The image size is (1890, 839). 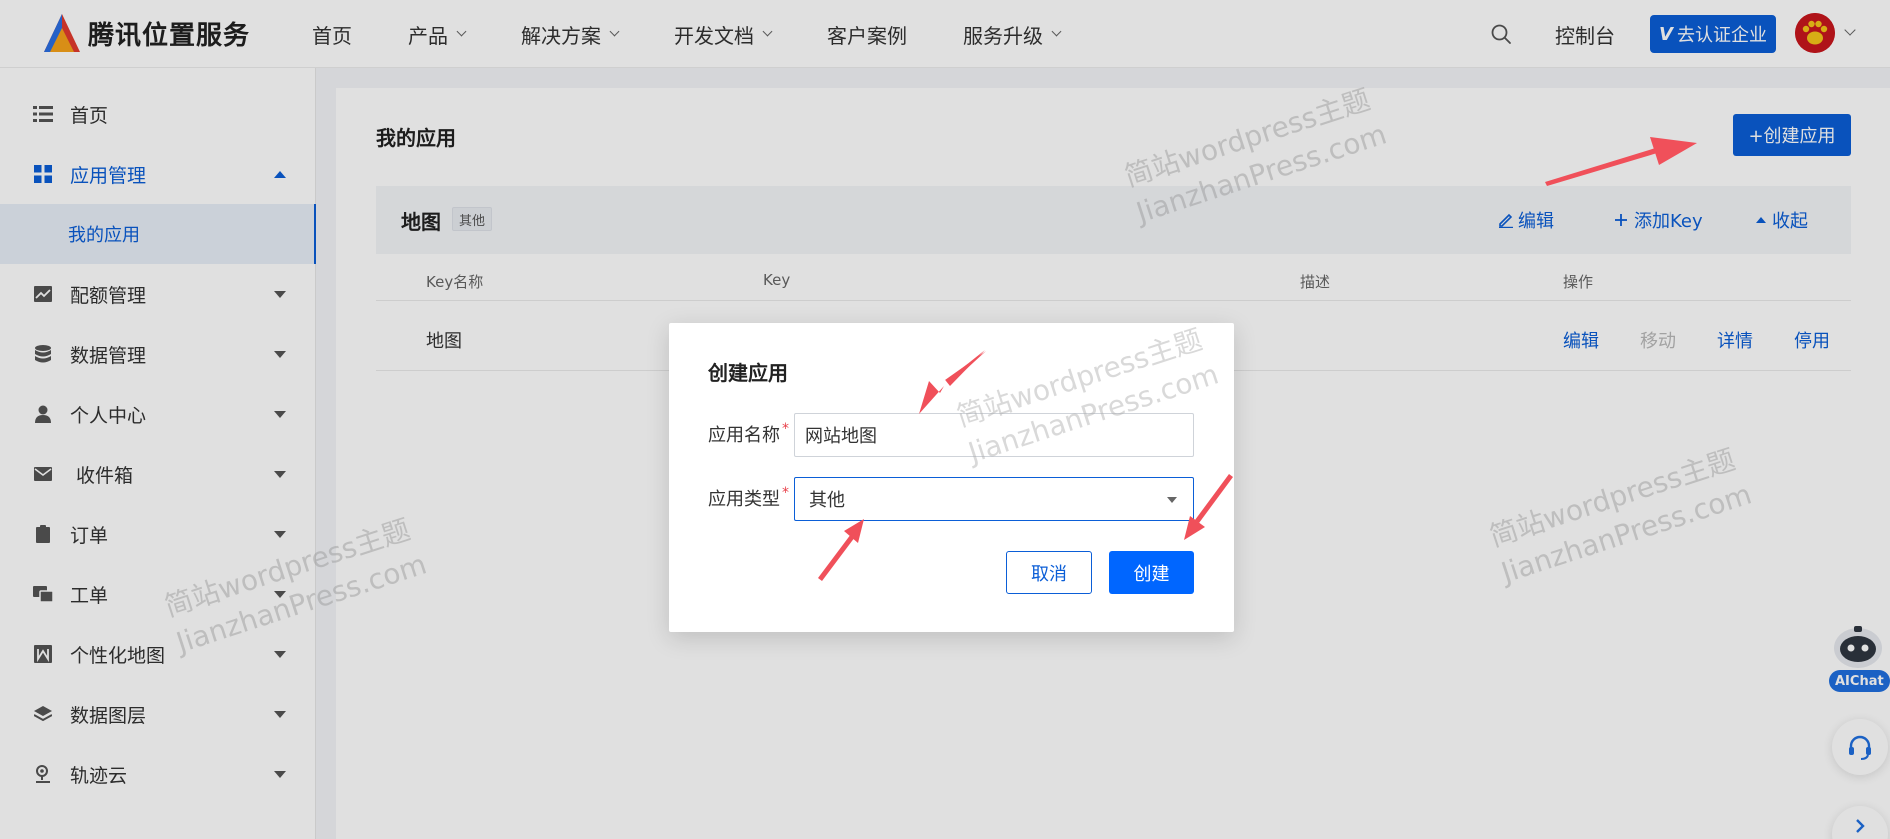 I want to click on app-type-value: 其他, so click(x=827, y=500).